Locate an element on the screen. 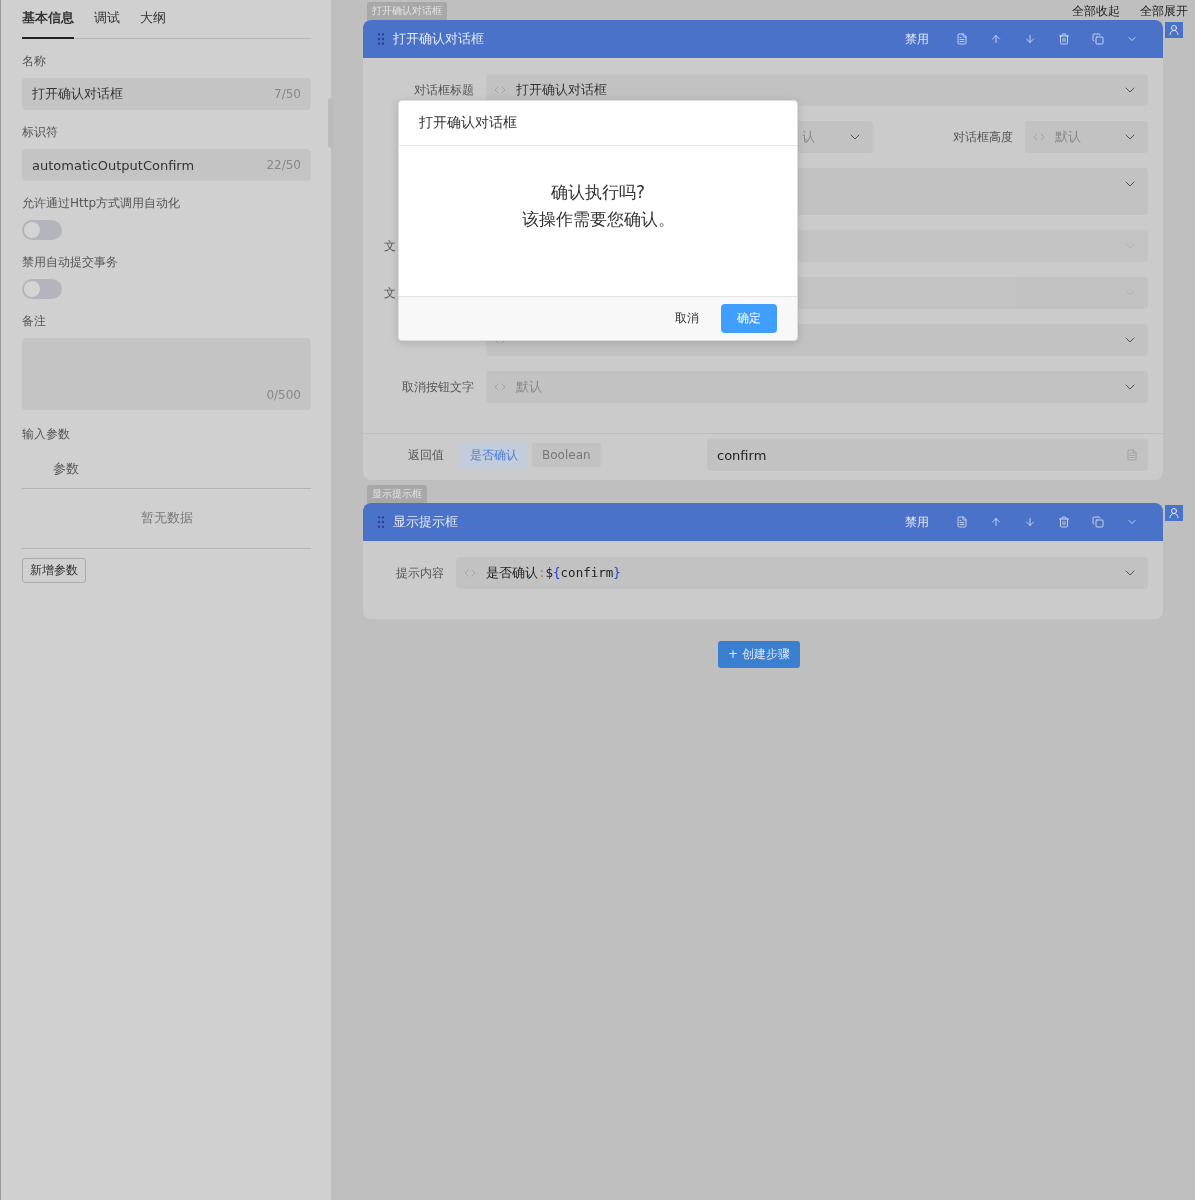 The width and height of the screenshot is (1195, 1200). sidebar-tab: 调试 is located at coordinates (107, 24).